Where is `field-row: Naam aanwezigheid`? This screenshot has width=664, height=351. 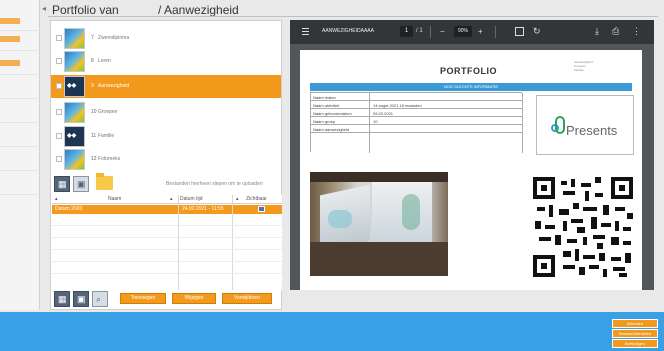 field-row: Naam aanwezigheid is located at coordinates (417, 129).